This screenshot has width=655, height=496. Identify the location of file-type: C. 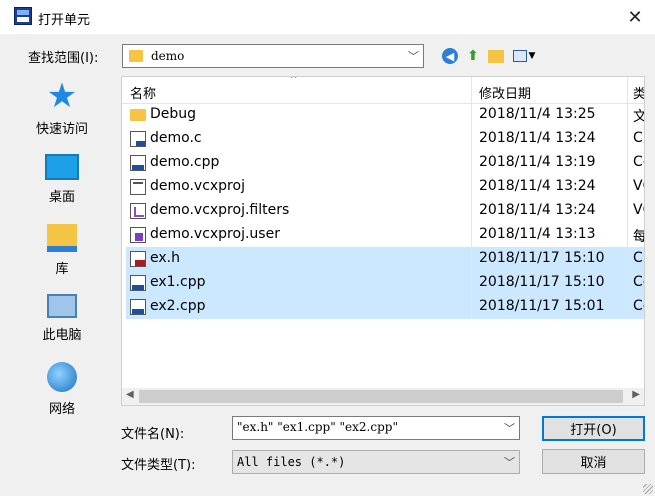
(638, 258).